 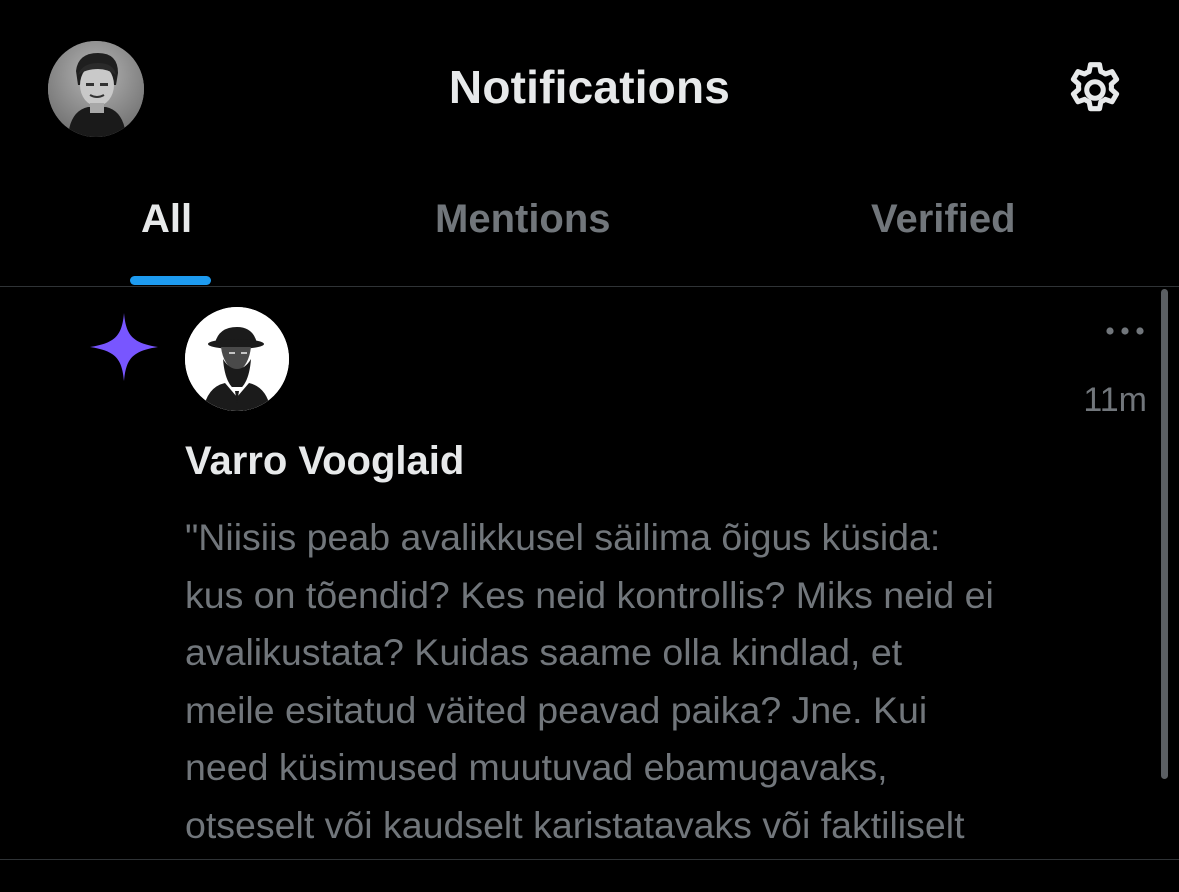 What do you see at coordinates (1095, 87) in the screenshot?
I see `gear-icon` at bounding box center [1095, 87].